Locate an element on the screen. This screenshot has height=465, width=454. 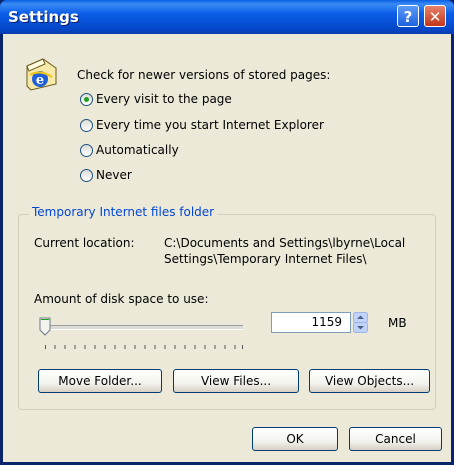
radio-never is located at coordinates (86, 175).